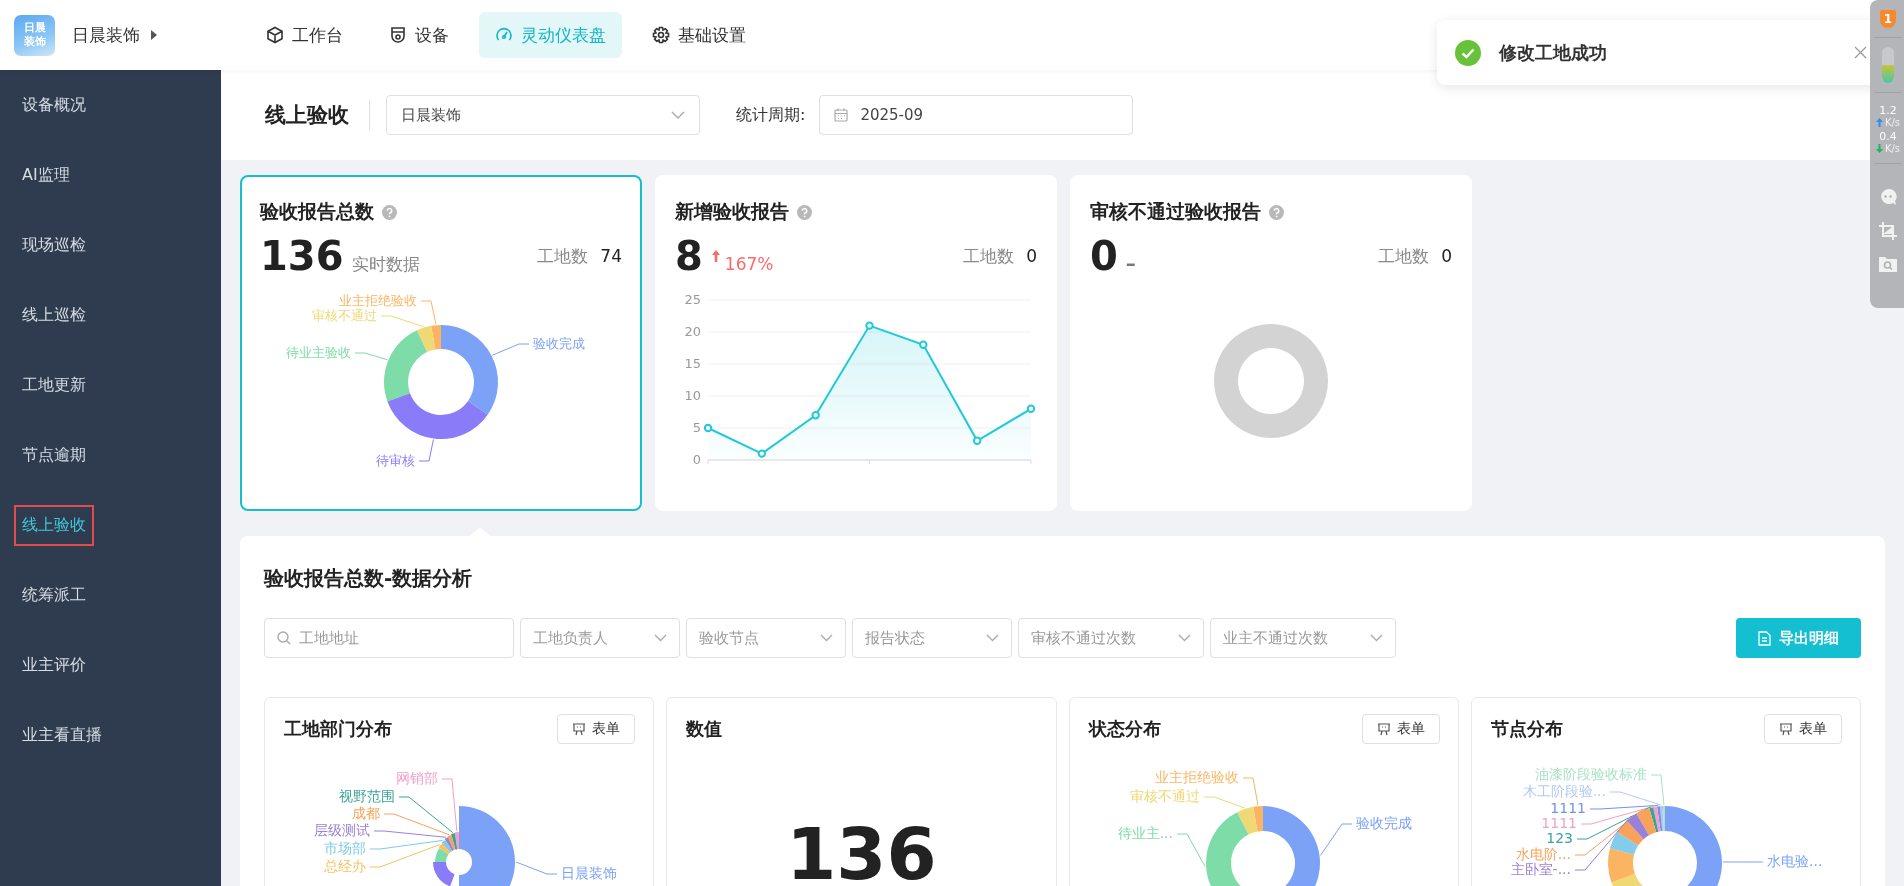 The image size is (1904, 886). What do you see at coordinates (771, 115) in the screenshot?
I see `period-label: 统计周期:` at bounding box center [771, 115].